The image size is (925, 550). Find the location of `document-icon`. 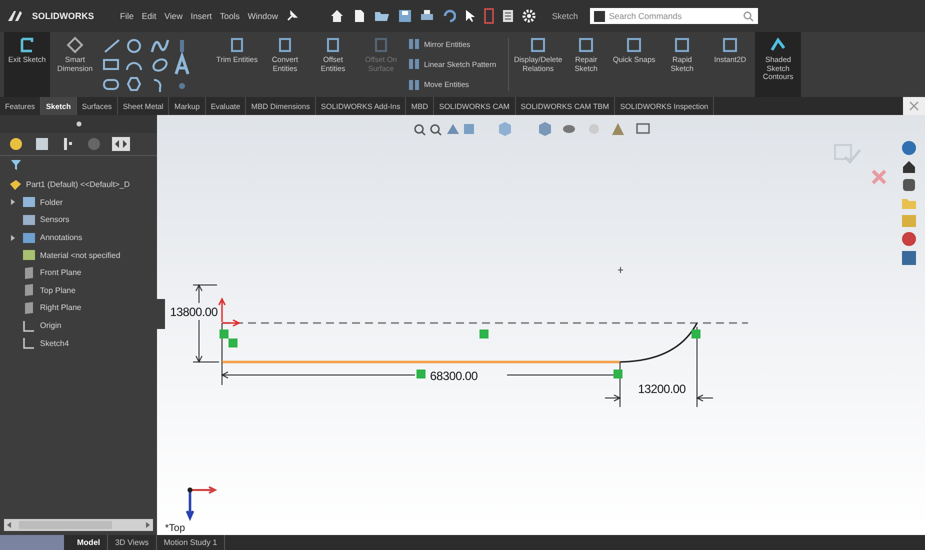

document-icon is located at coordinates (508, 16).